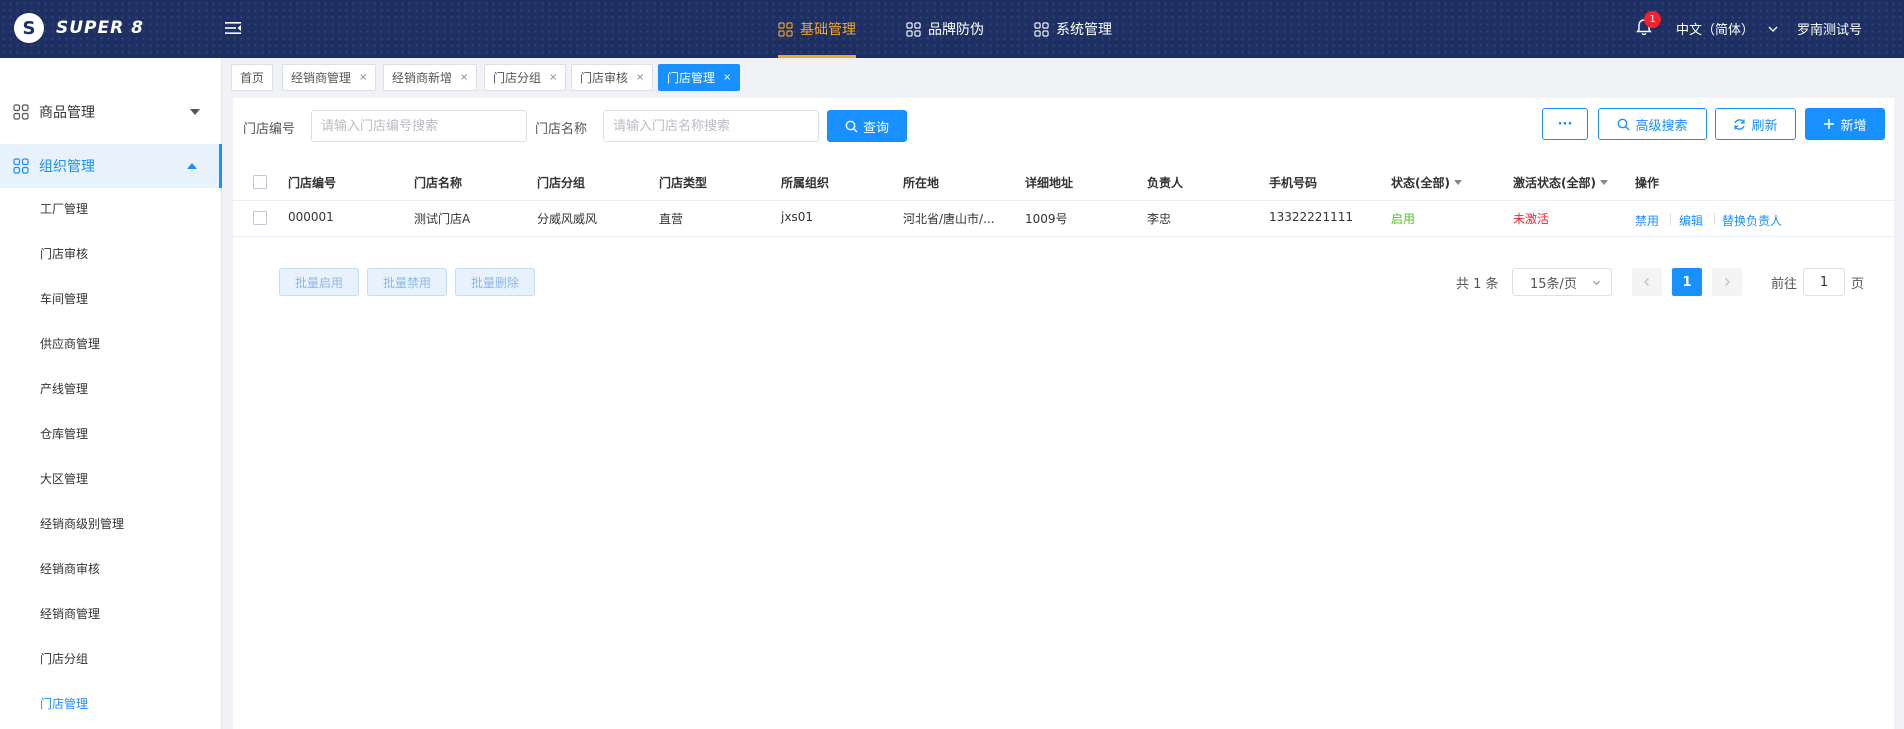 This screenshot has height=729, width=1904. I want to click on status-filter-header: 状态(全部), so click(1426, 182).